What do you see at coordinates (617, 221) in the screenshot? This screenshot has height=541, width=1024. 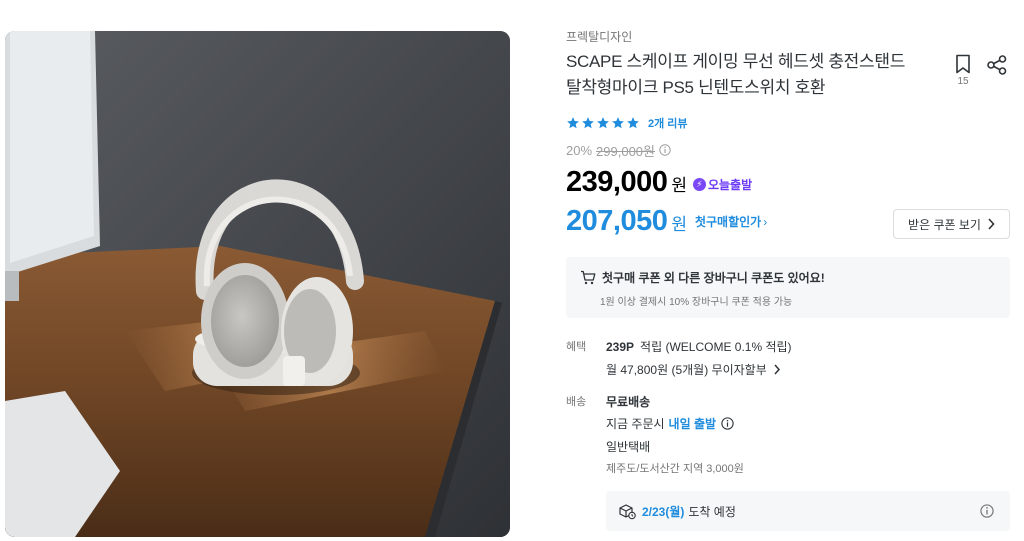 I see `coupon-price: 207,050` at bounding box center [617, 221].